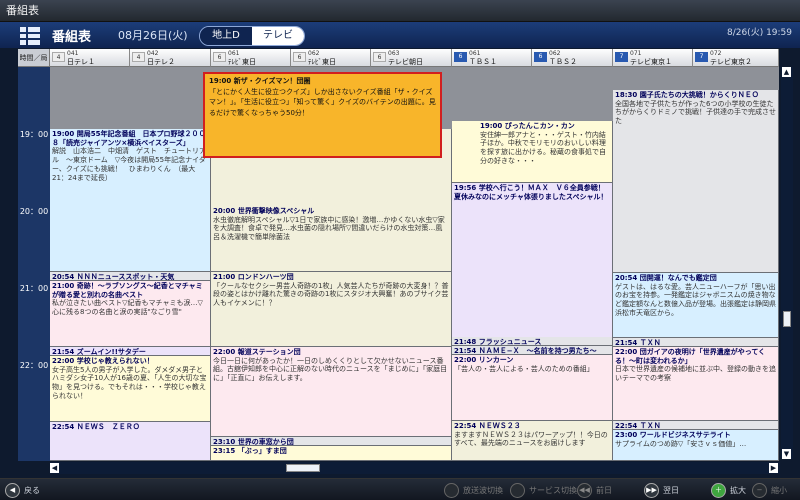  What do you see at coordinates (331, 453) in the screenshot?
I see `program-cell: 23:15 「ぶっ」すま団` at bounding box center [331, 453].